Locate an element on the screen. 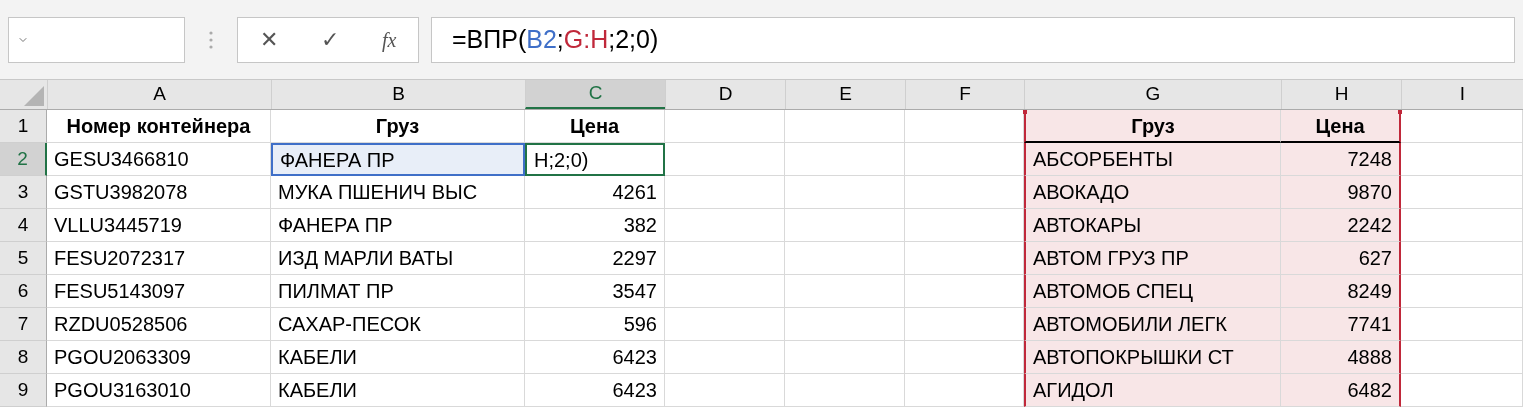  column-header: D is located at coordinates (725, 94).